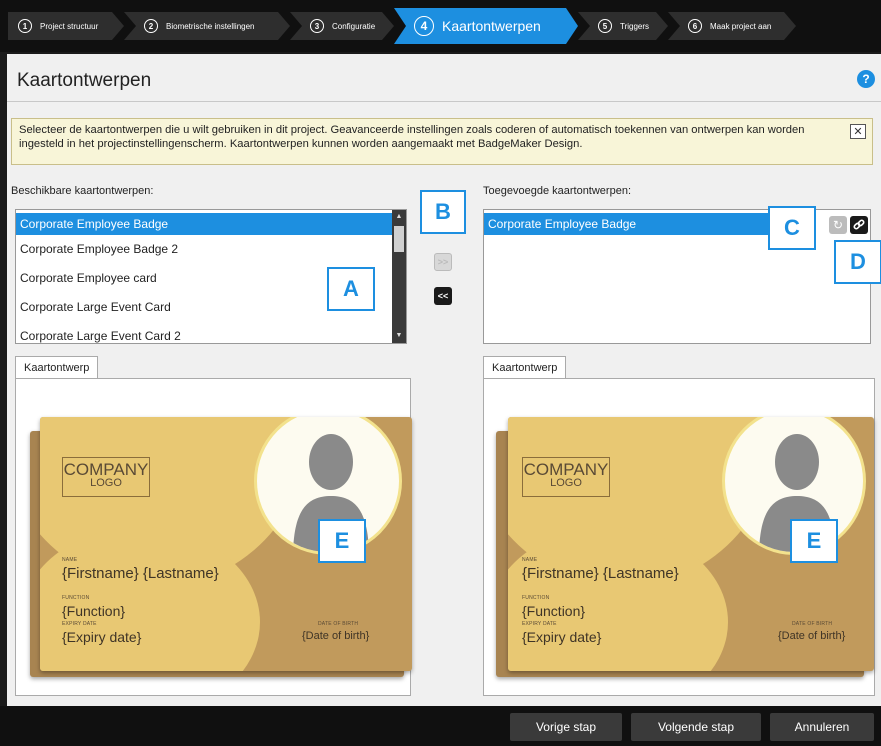 The image size is (881, 746). I want to click on scroll-down-icon: ▼, so click(399, 336).